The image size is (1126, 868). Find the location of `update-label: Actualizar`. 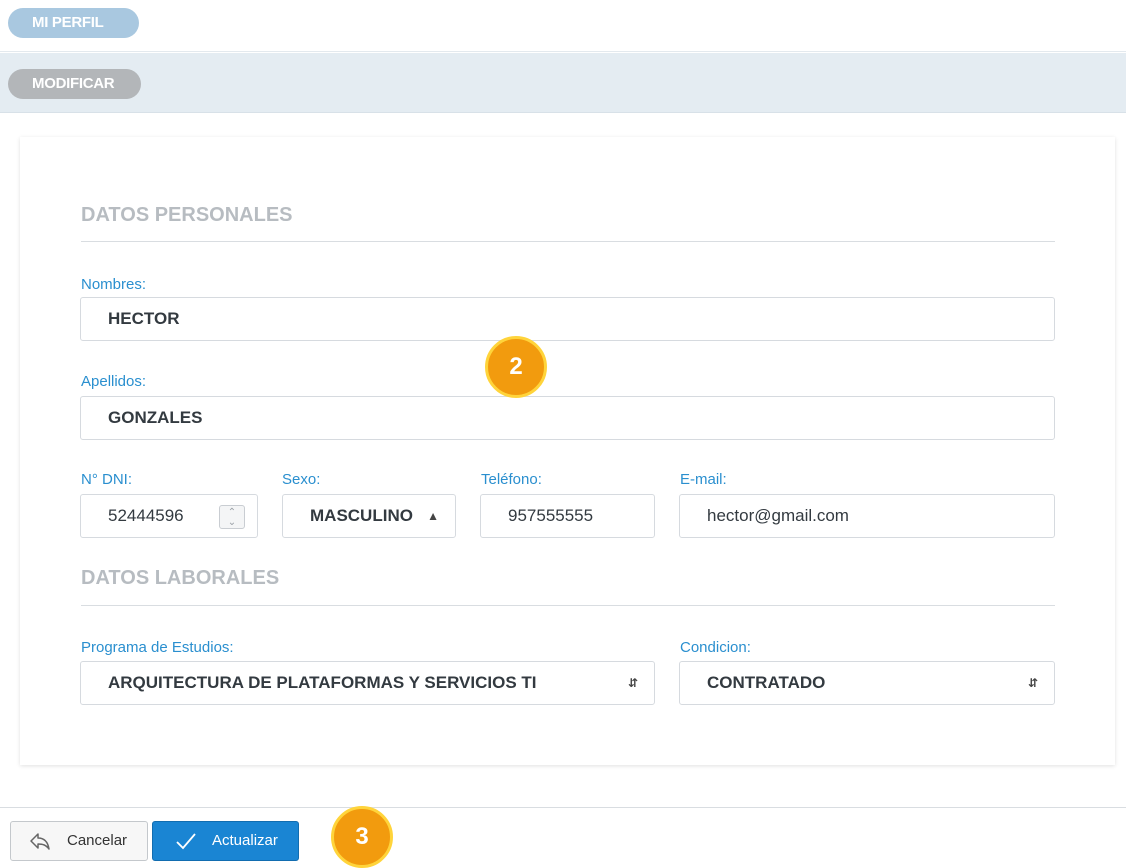

update-label: Actualizar is located at coordinates (245, 840).